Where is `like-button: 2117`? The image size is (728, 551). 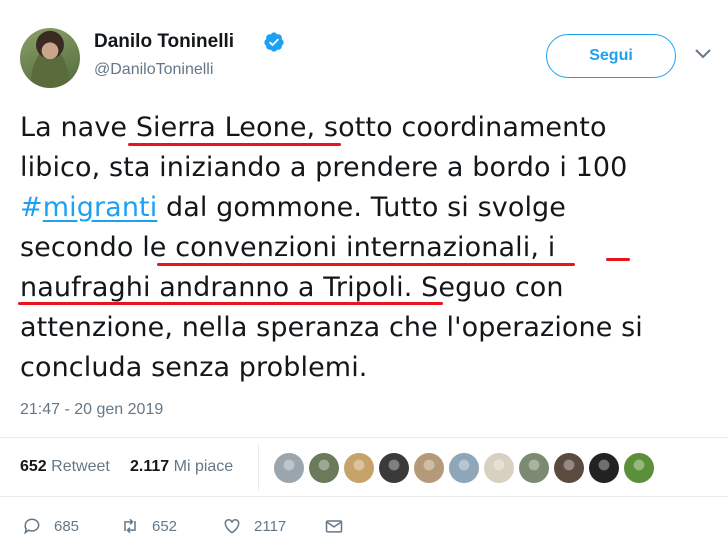
like-button: 2117 is located at coordinates (254, 526).